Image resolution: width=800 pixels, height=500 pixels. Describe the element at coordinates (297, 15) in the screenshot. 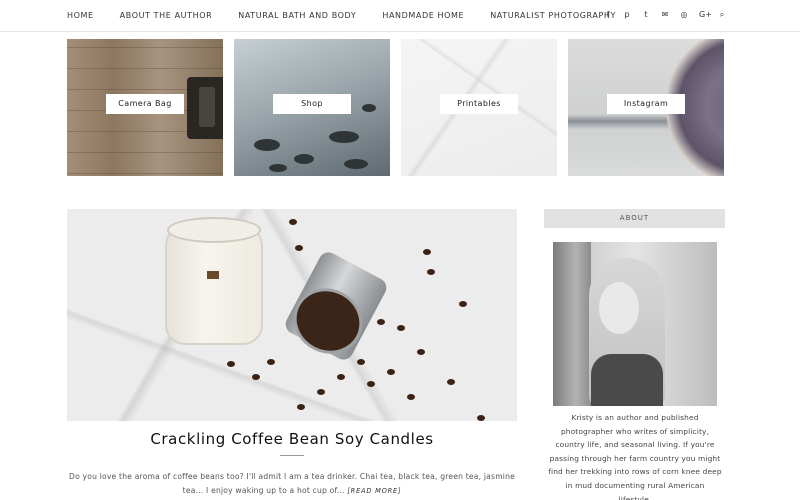

I see `nav-item-natural-bath-and-body: NATURAL BATH AND BODY` at that location.